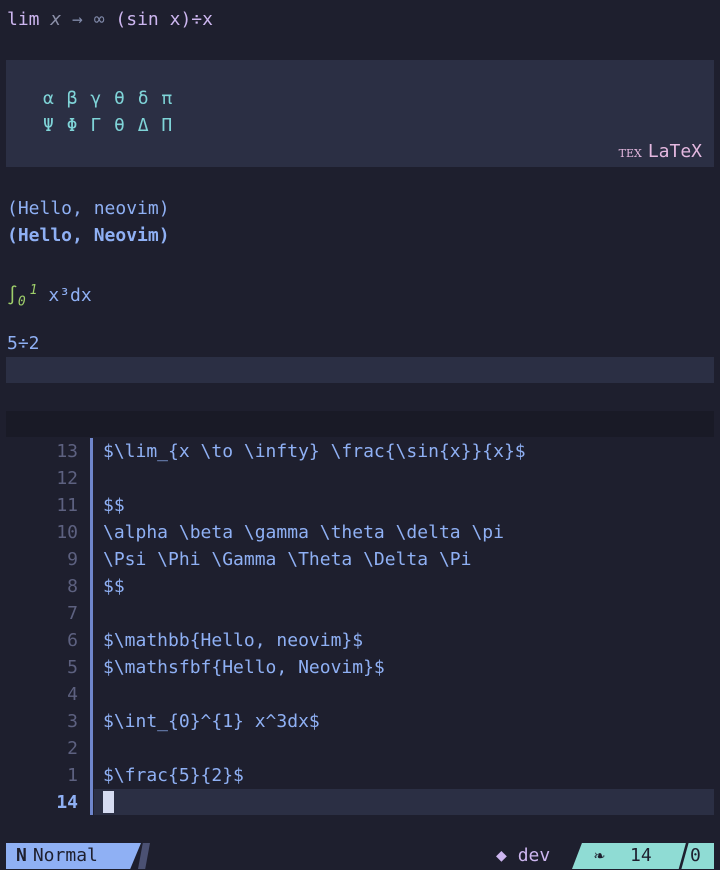 This screenshot has width=720, height=870. I want to click on code-line: $\int_{0}^{1} x^3dx$, so click(411, 721).